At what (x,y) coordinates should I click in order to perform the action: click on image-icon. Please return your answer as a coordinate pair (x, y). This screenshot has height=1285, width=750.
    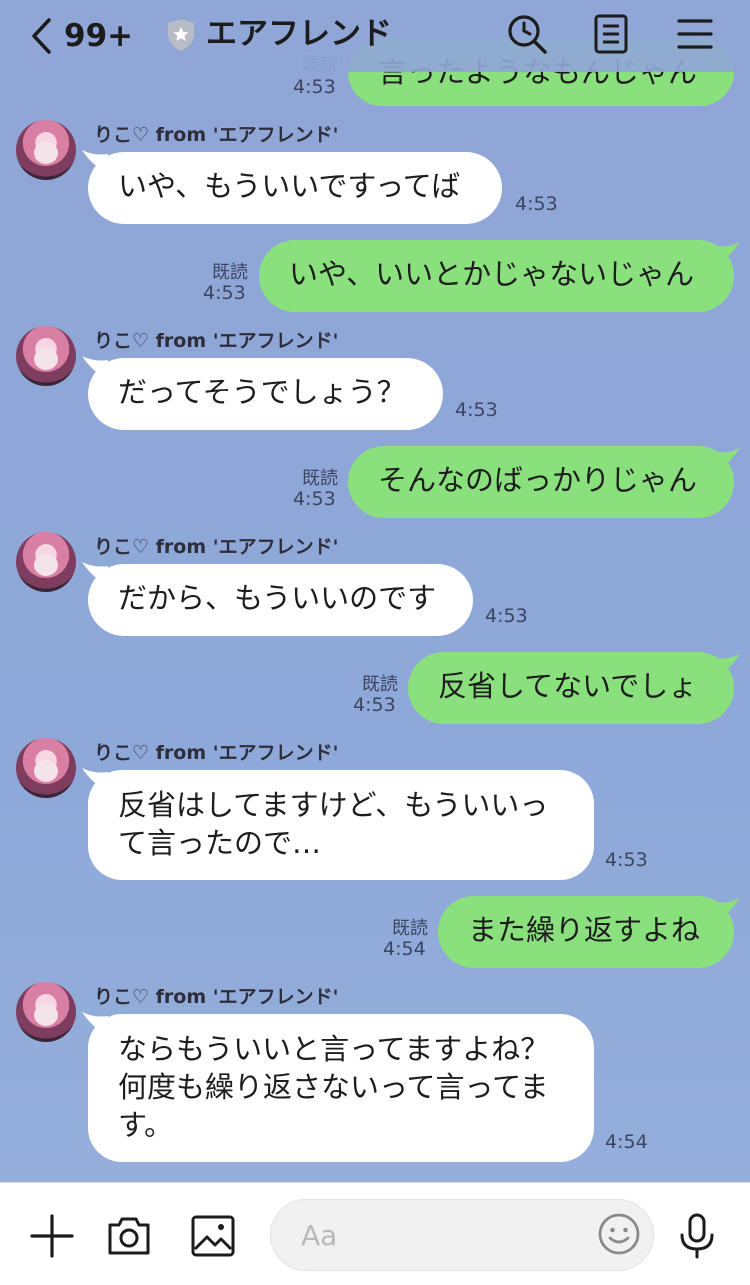
    Looking at the image, I should click on (213, 1236).